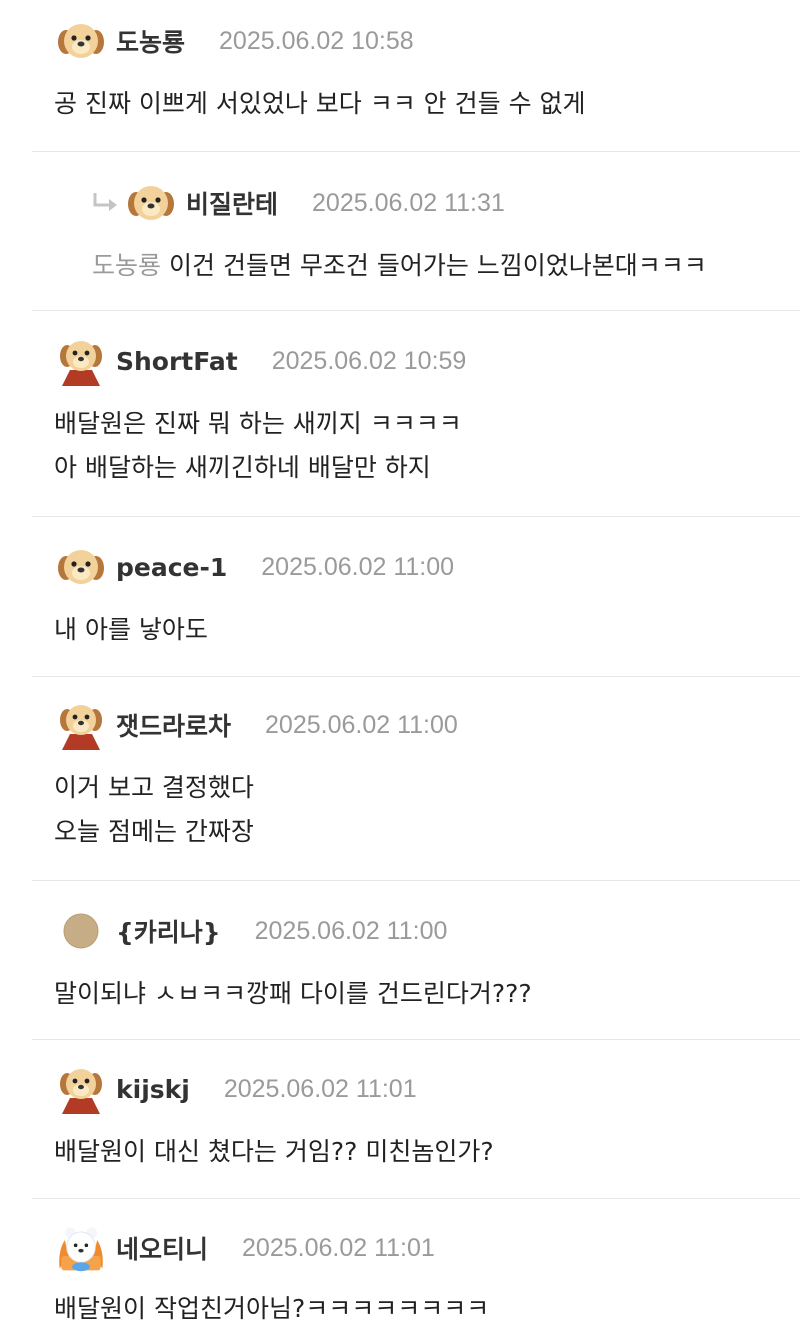 The width and height of the screenshot is (800, 1333). I want to click on comment-text: 내 아를 낳아도, so click(131, 630).